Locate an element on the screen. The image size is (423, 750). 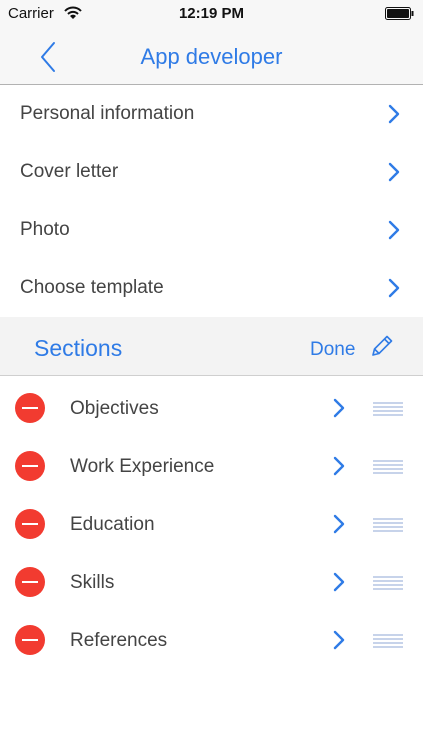
section-label: Objectives is located at coordinates (114, 408).